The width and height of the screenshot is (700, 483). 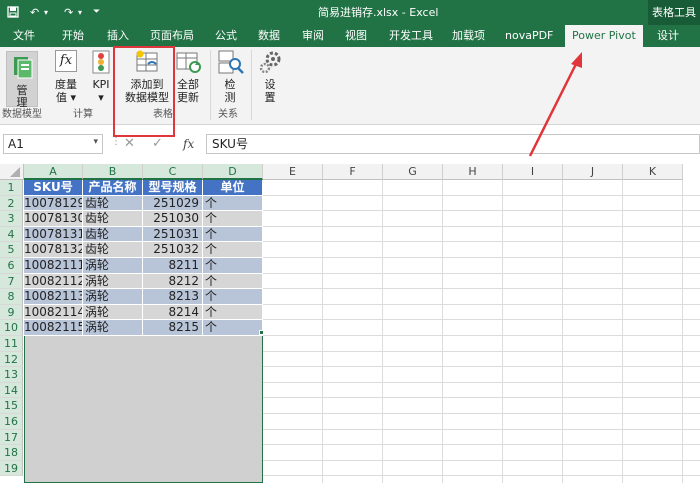 I want to click on chevron-down-icon: ▾, so click(x=95, y=142).